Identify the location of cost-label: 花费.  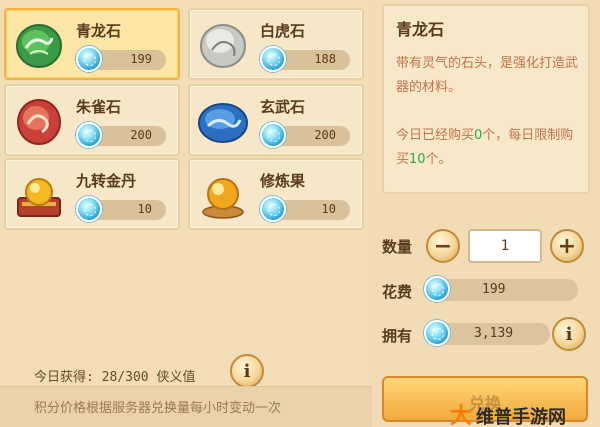
(397, 292).